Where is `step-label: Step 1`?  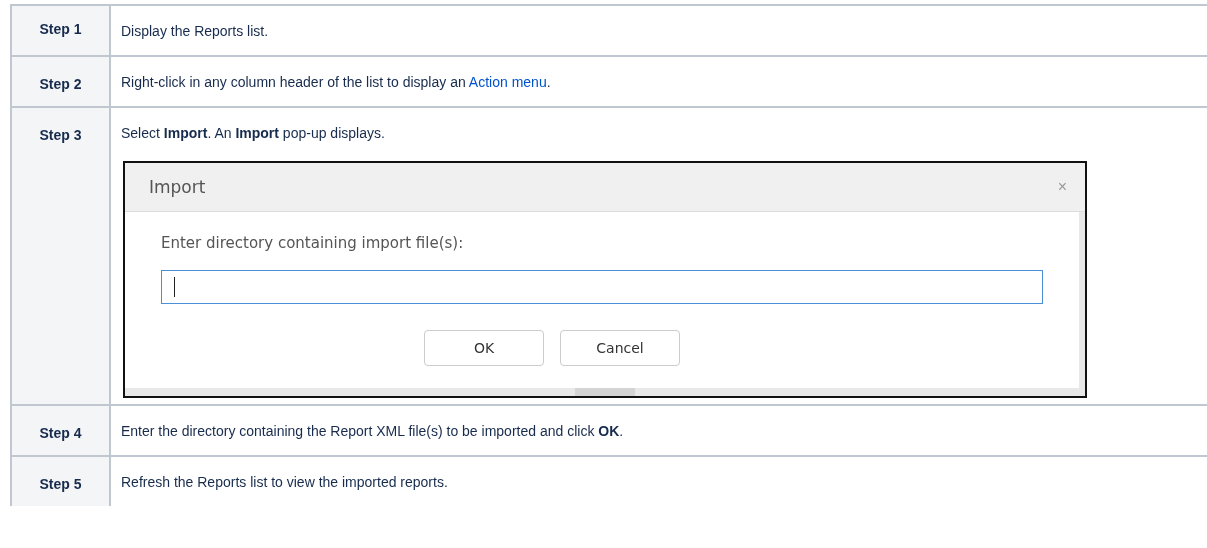 step-label: Step 1 is located at coordinates (60, 30).